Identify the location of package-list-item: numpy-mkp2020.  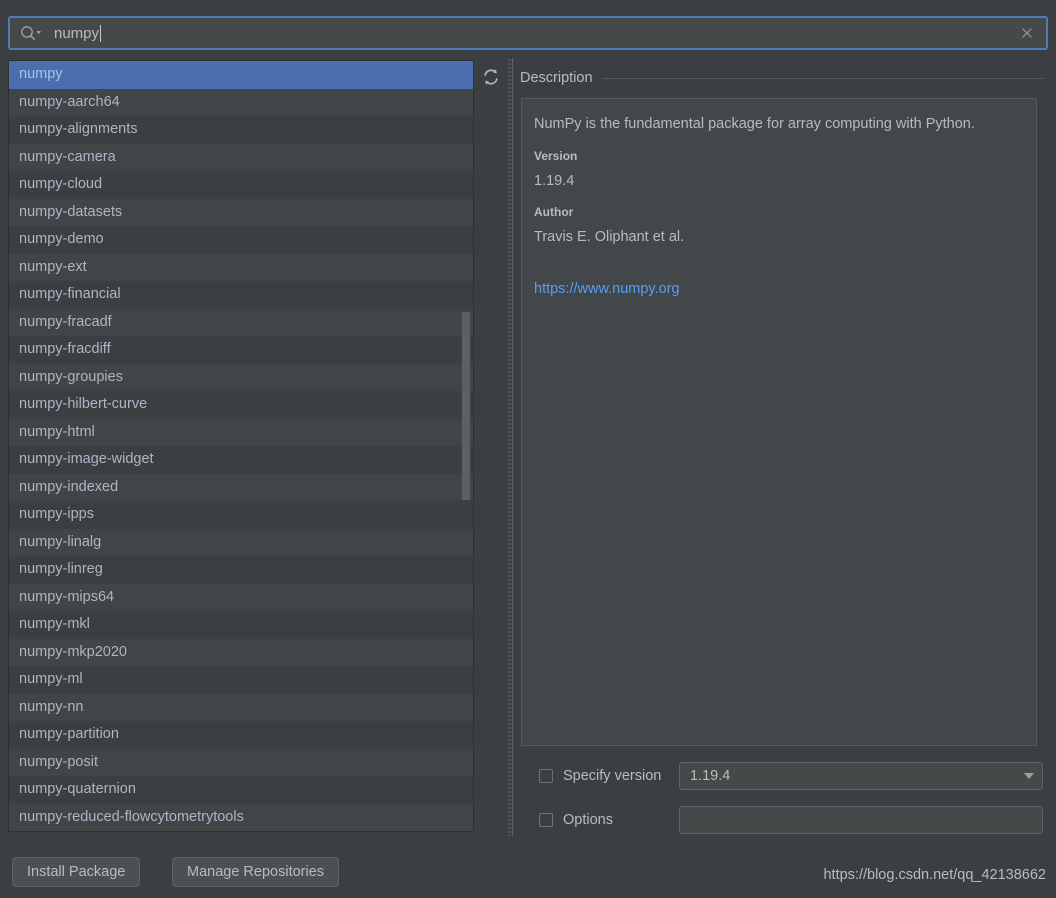
(241, 652).